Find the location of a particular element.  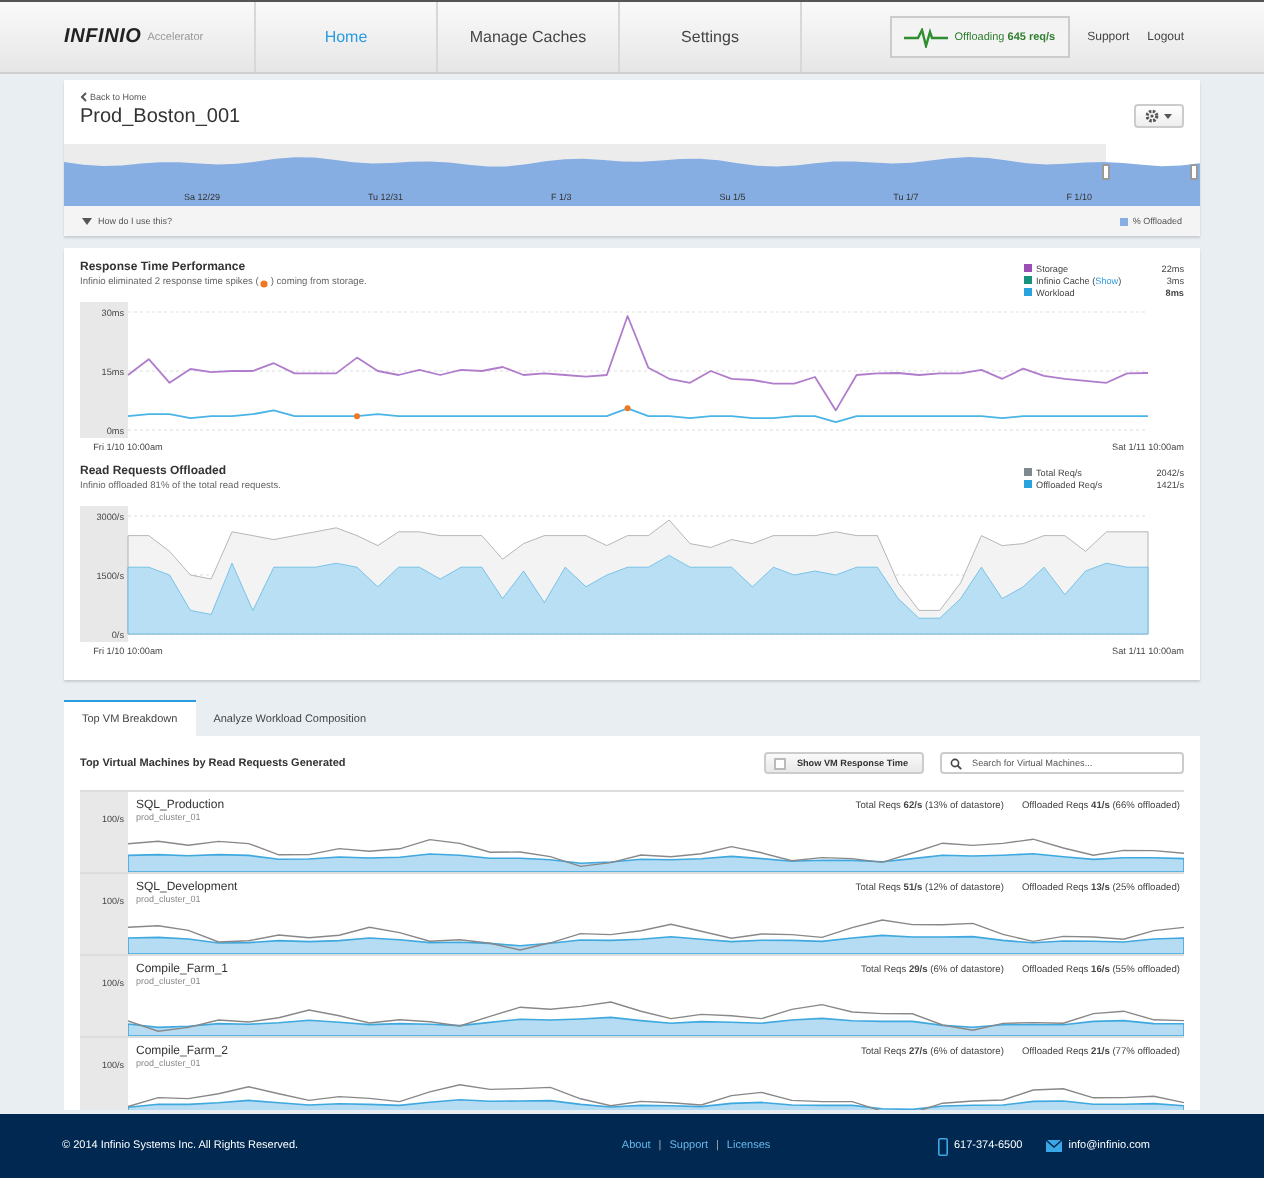

checkbox is located at coordinates (780, 763).